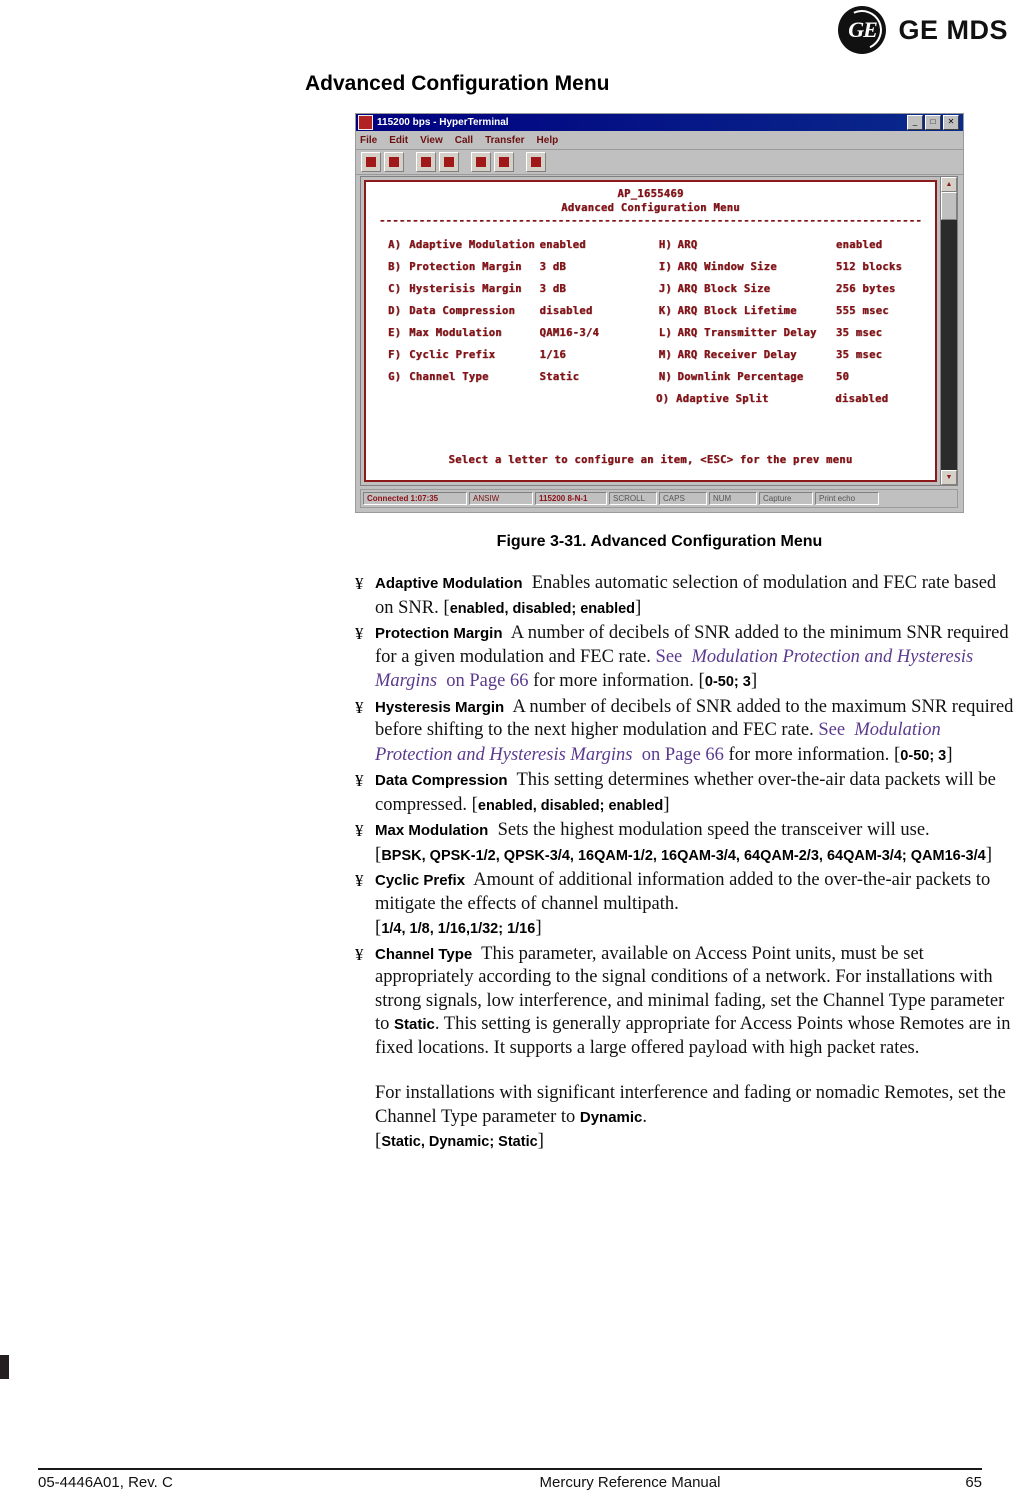 Image resolution: width=1018 pixels, height=1501 pixels. I want to click on disconnect-icon, so click(449, 162).